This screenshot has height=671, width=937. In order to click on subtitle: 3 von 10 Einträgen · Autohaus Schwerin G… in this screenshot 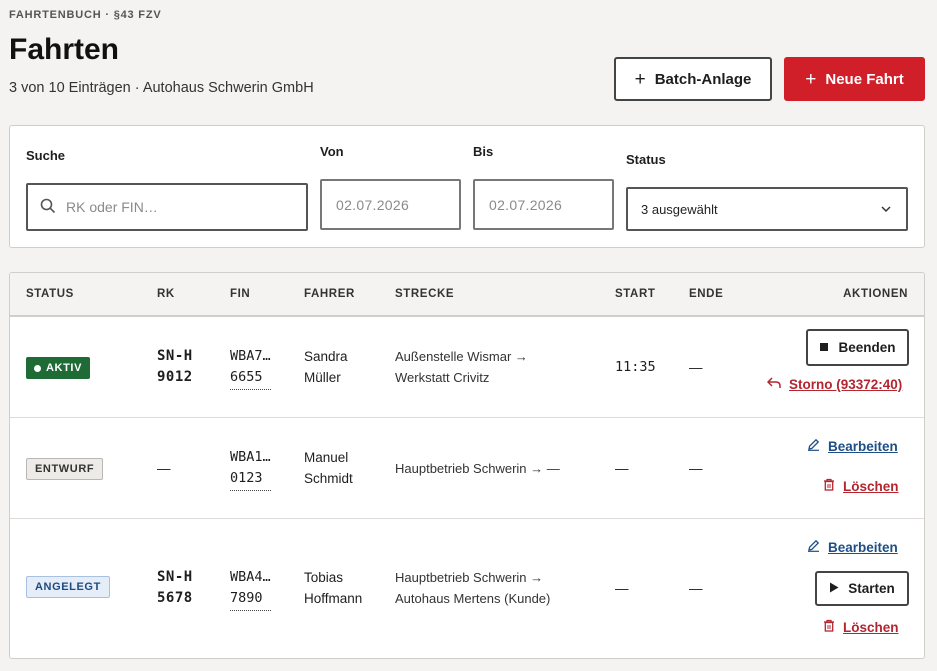, I will do `click(161, 88)`.